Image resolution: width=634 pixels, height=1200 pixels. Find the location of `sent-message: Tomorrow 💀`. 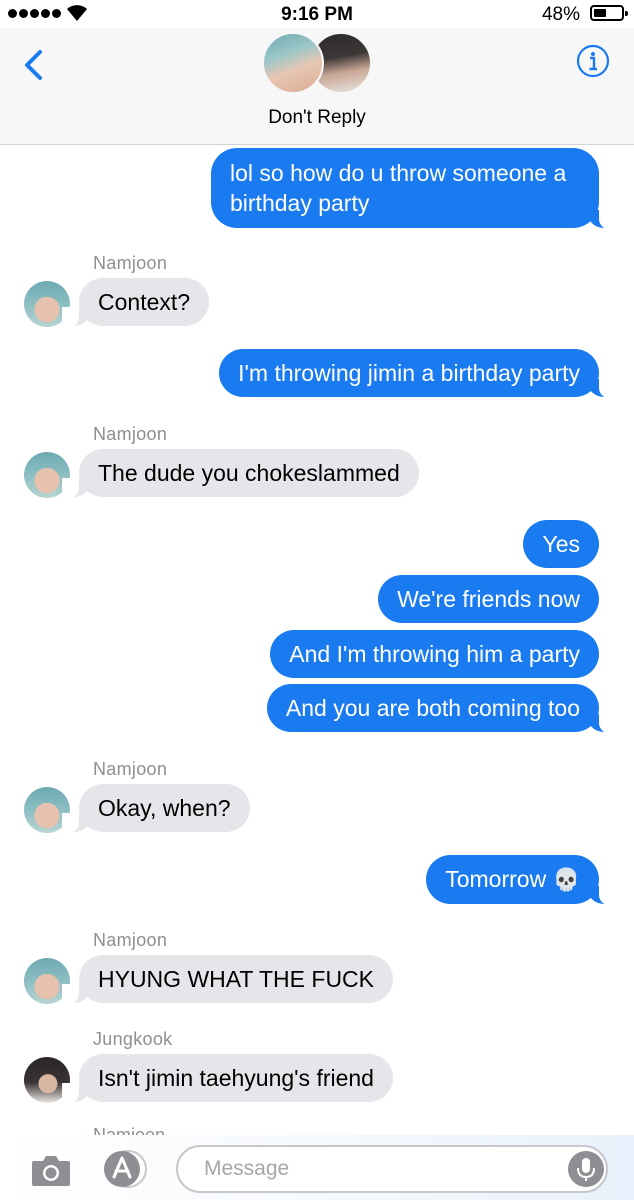

sent-message: Tomorrow 💀 is located at coordinates (521, 880).